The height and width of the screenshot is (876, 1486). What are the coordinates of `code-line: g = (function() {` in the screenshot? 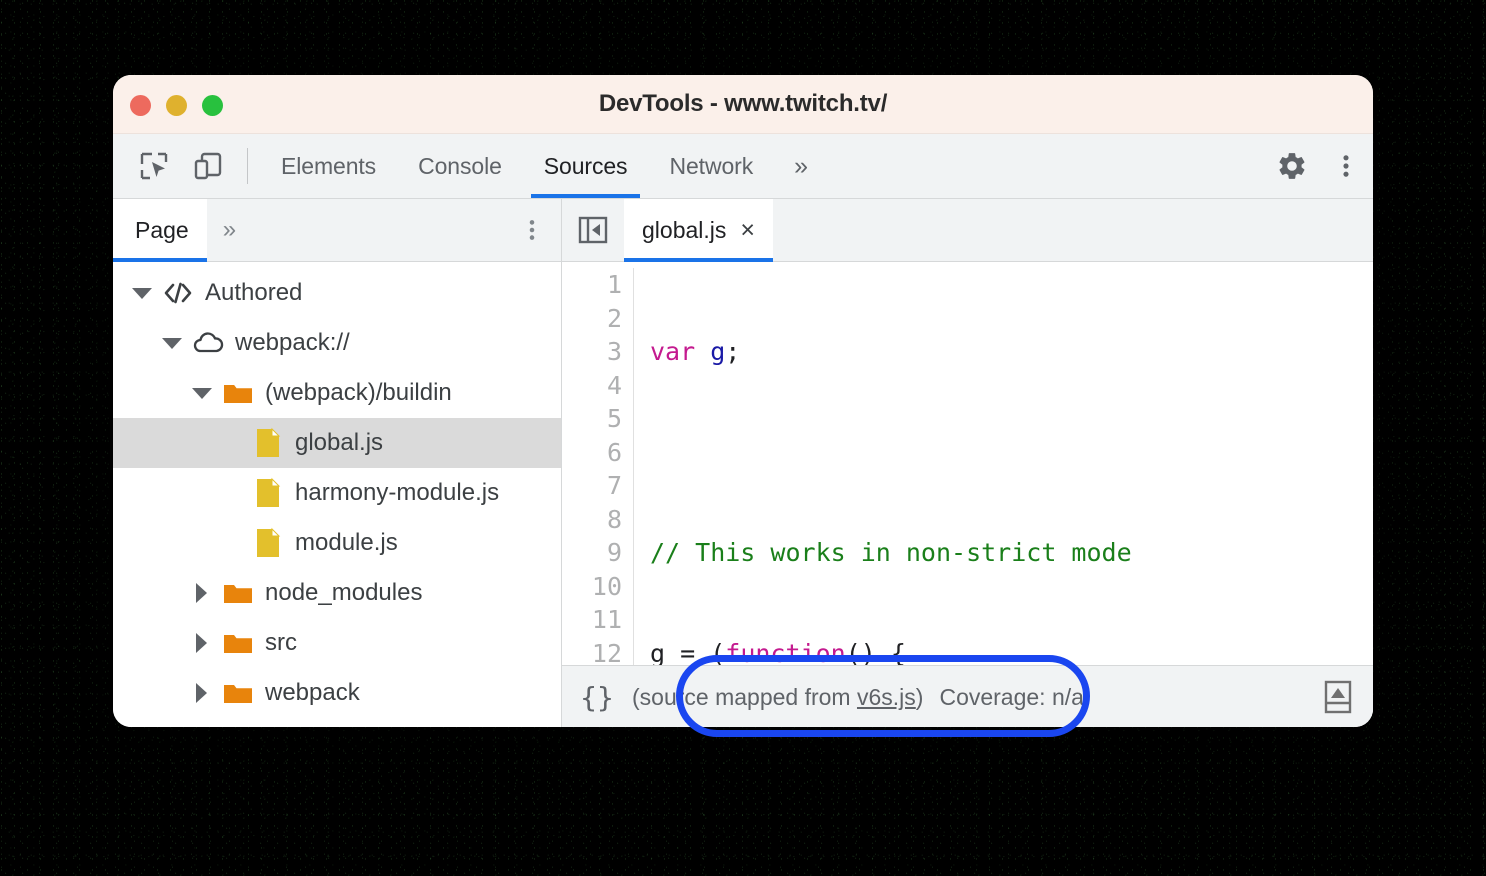 It's located at (778, 652).